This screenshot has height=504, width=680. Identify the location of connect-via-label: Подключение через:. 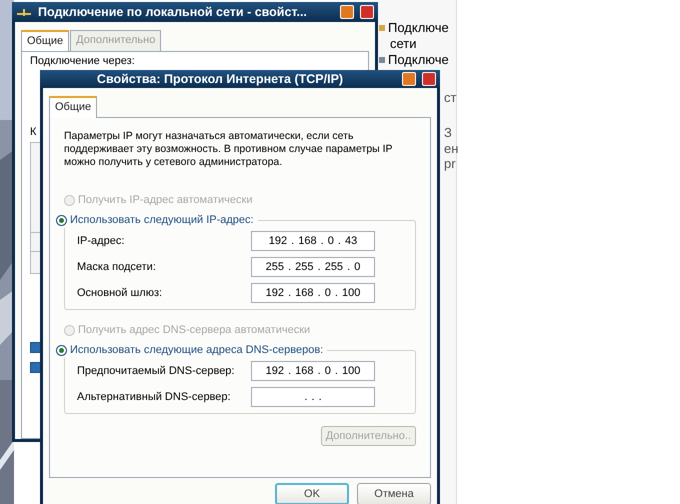
(82, 61).